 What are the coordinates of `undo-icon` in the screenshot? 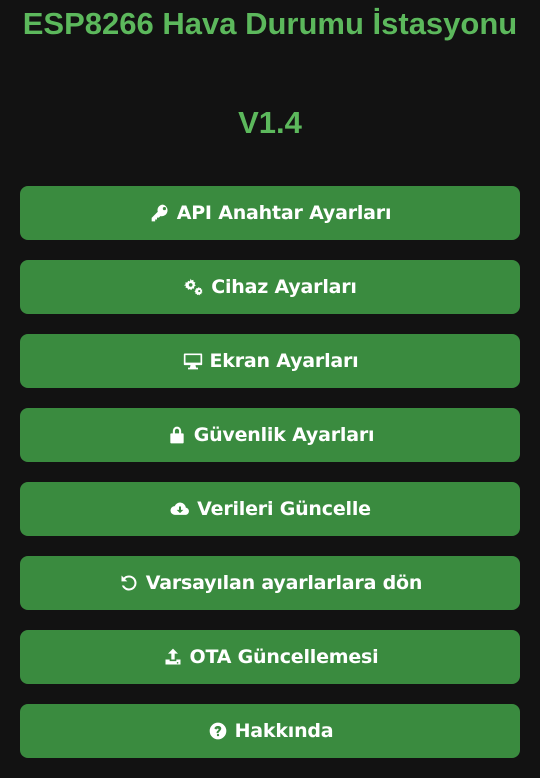 It's located at (129, 583).